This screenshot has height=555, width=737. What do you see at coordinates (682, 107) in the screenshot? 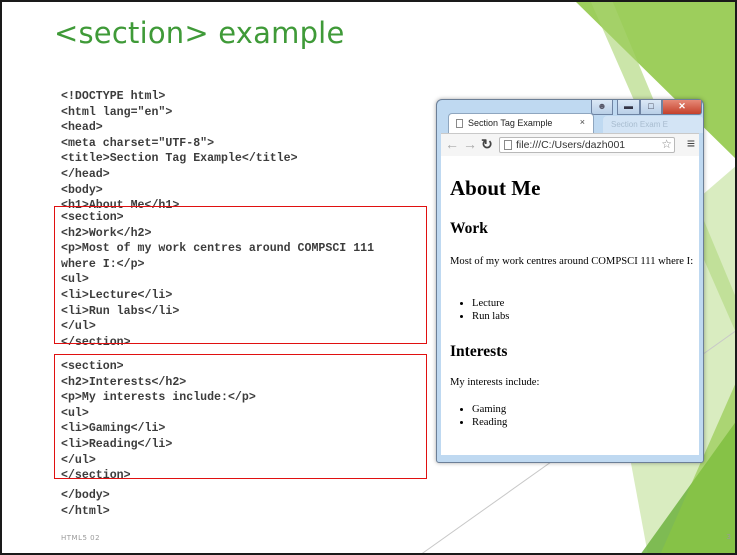
I see `close-icon: ✕` at bounding box center [682, 107].